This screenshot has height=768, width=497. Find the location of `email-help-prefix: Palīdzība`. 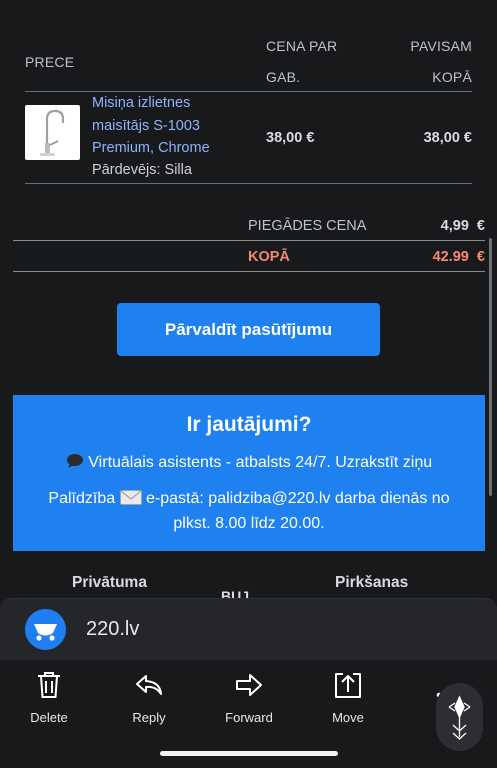

email-help-prefix: Palīdzība is located at coordinates (82, 498).